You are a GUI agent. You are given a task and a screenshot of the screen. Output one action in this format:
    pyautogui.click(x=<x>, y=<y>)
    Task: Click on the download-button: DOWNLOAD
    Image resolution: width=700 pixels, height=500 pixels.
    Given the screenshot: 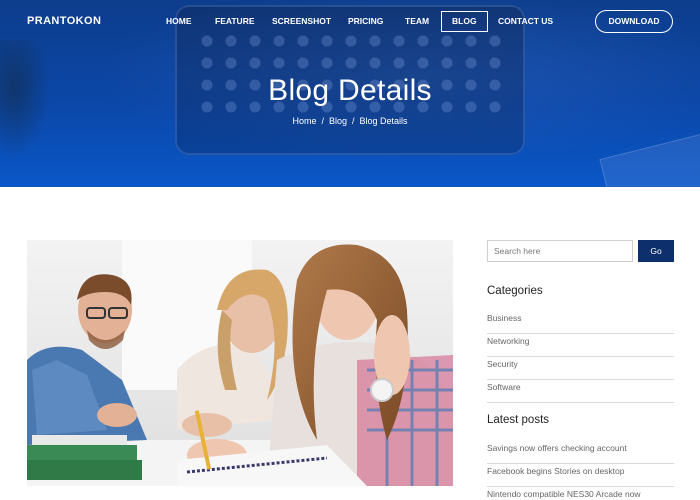 What is the action you would take?
    pyautogui.click(x=634, y=21)
    